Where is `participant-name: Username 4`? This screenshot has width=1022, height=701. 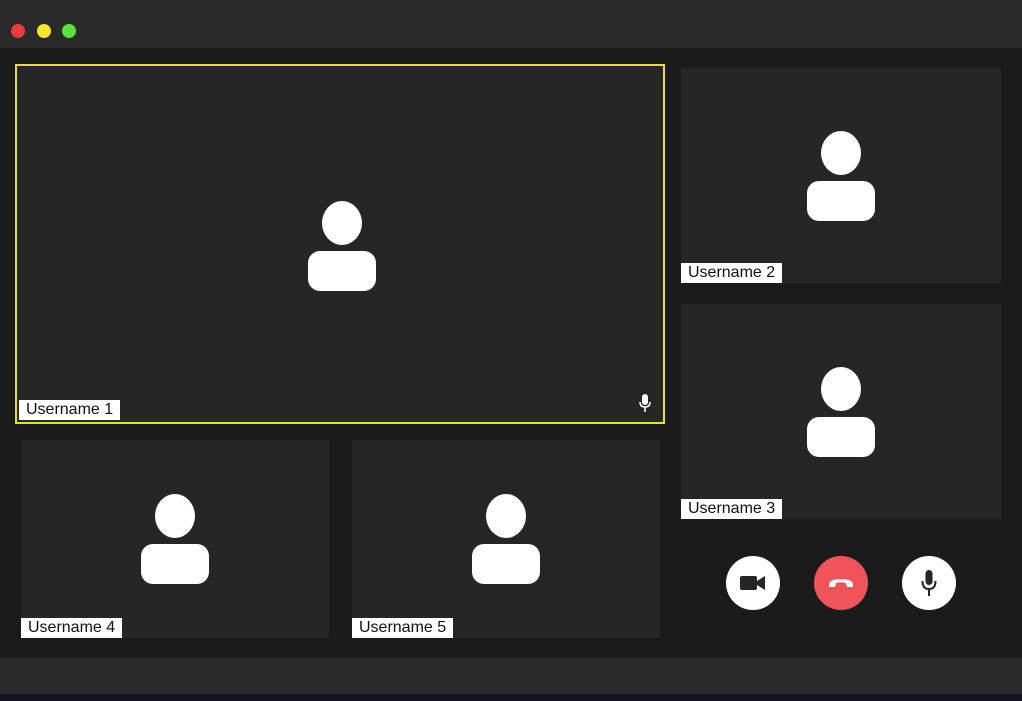 participant-name: Username 4 is located at coordinates (72, 628).